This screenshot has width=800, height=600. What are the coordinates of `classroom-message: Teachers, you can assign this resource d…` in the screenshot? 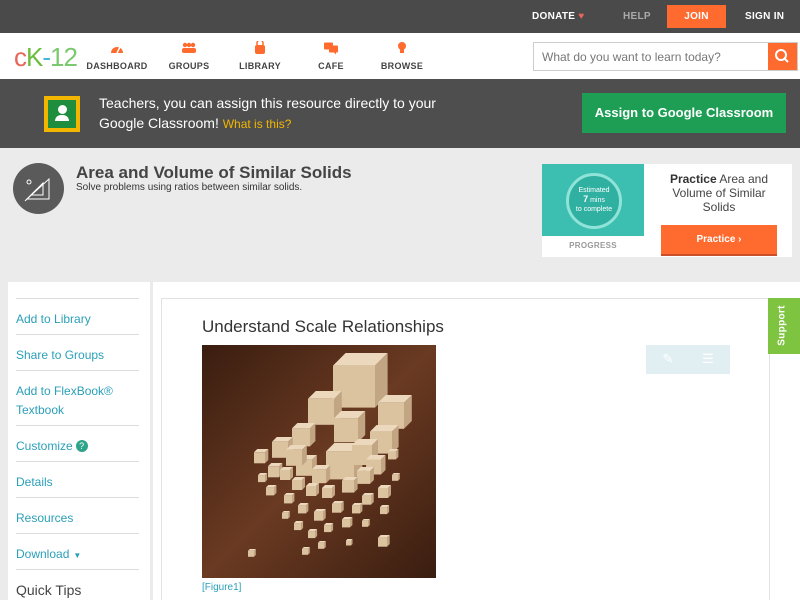 It's located at (267, 113).